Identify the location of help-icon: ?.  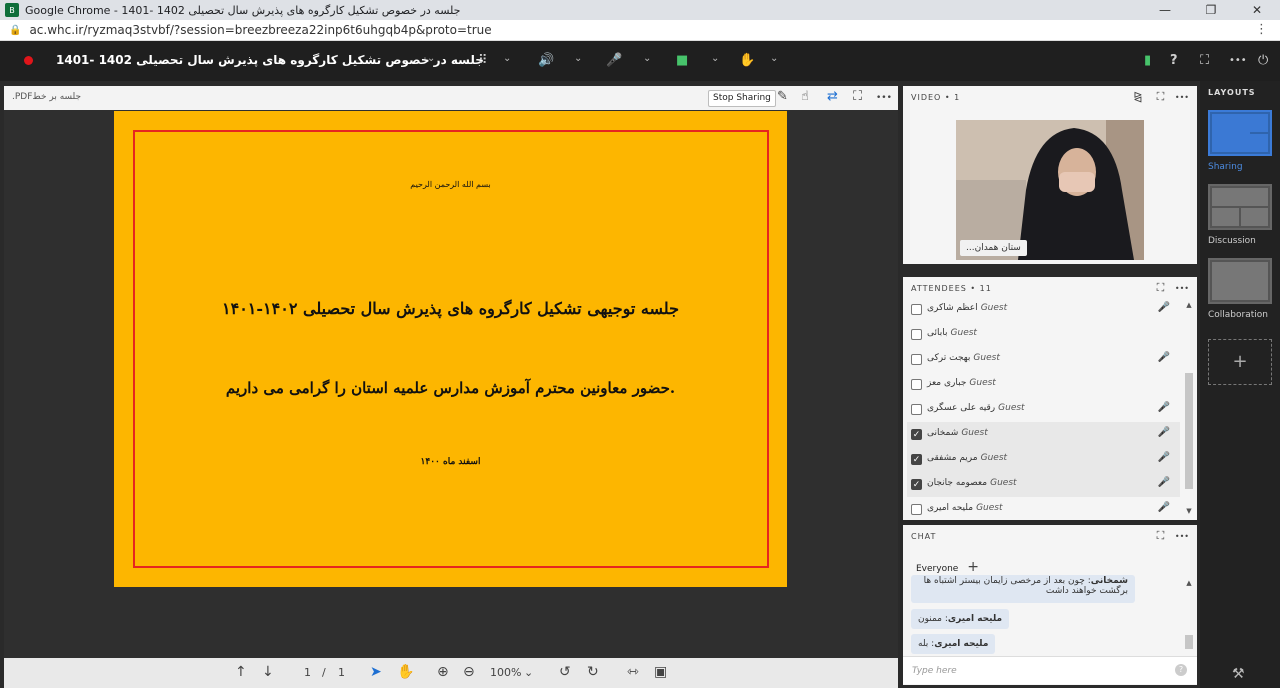
(1174, 60).